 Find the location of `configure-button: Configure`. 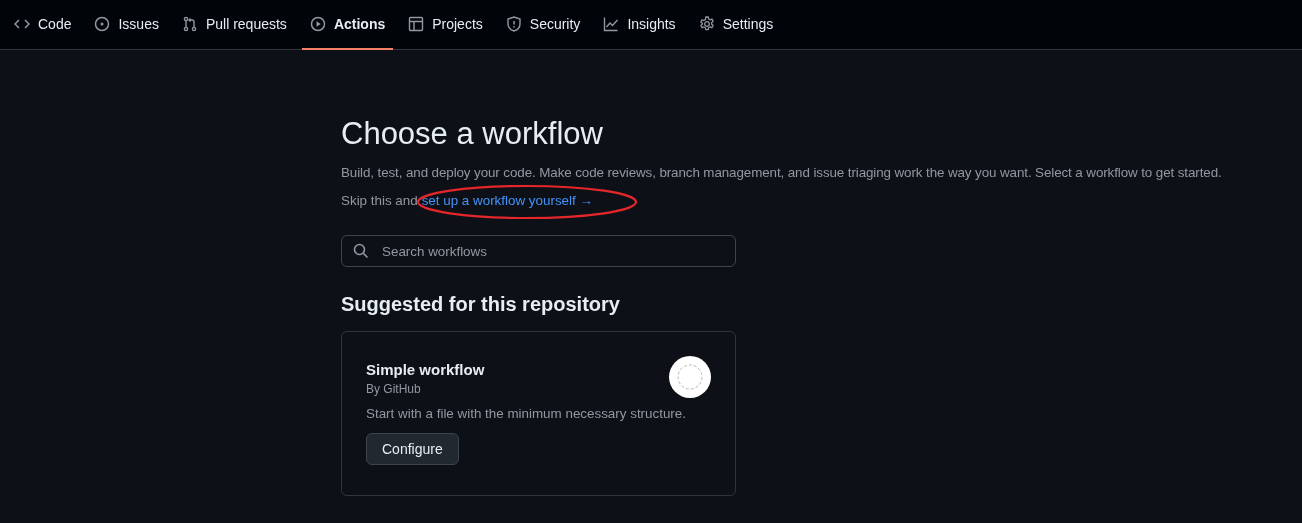

configure-button: Configure is located at coordinates (412, 449).